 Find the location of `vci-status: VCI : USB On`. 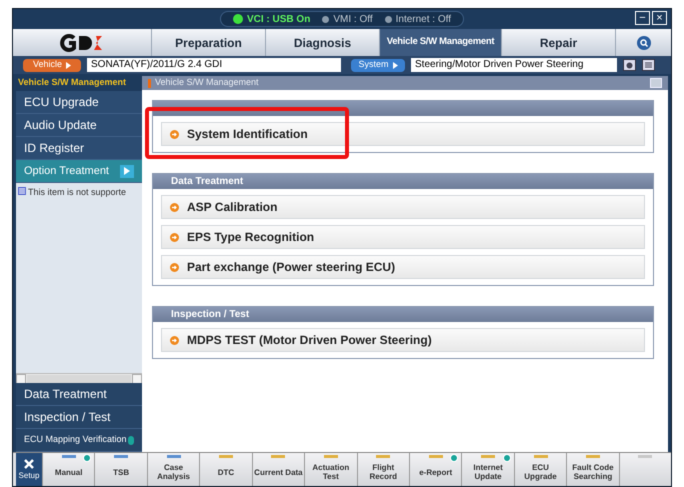

vci-status: VCI : USB On is located at coordinates (278, 19).